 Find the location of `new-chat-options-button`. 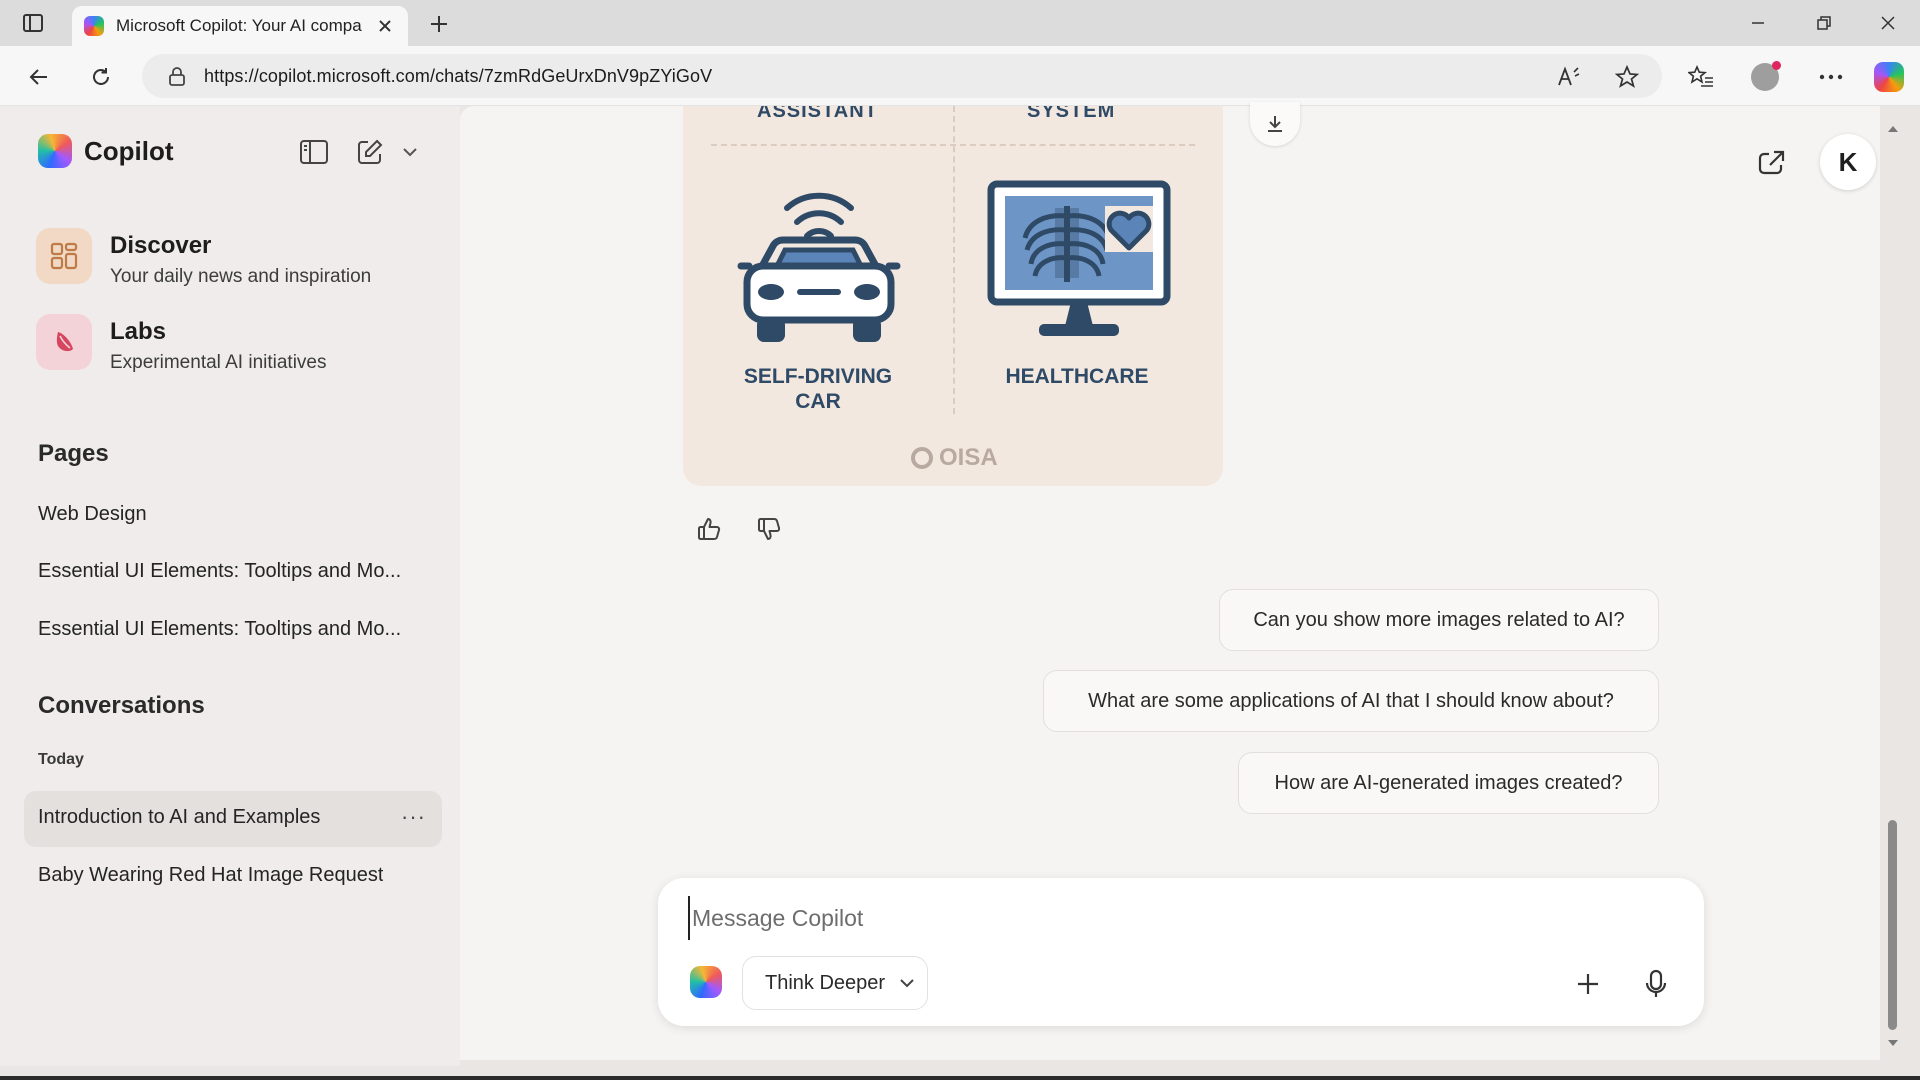

new-chat-options-button is located at coordinates (410, 152).